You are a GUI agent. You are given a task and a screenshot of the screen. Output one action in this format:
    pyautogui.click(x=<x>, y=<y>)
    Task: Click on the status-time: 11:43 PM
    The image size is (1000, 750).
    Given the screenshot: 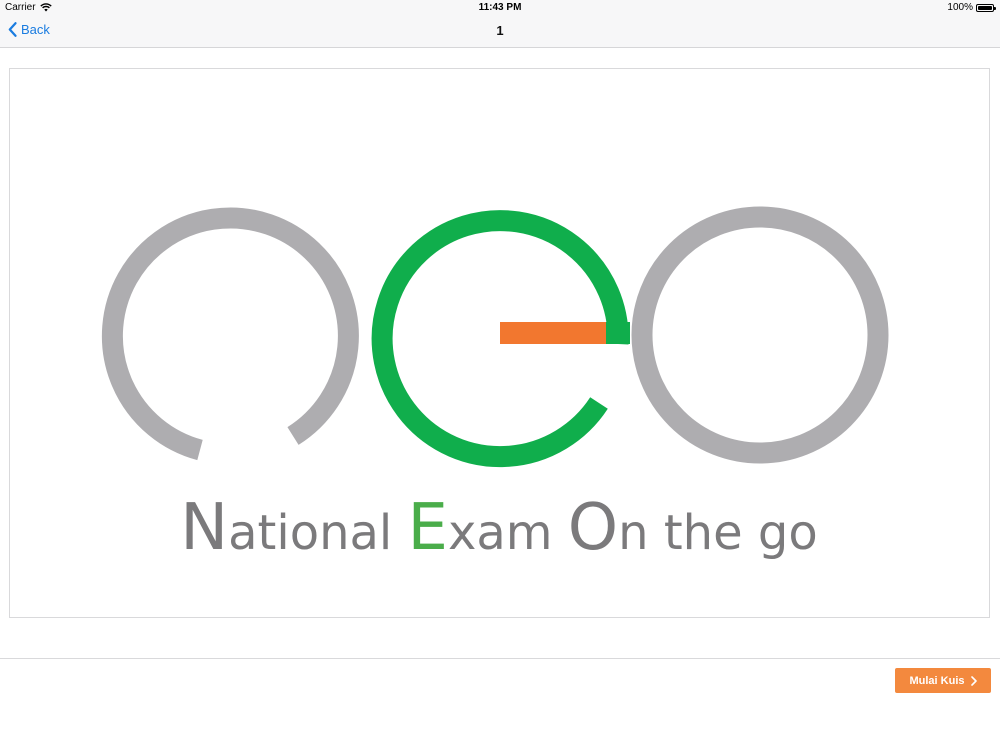 What is the action you would take?
    pyautogui.click(x=500, y=7)
    